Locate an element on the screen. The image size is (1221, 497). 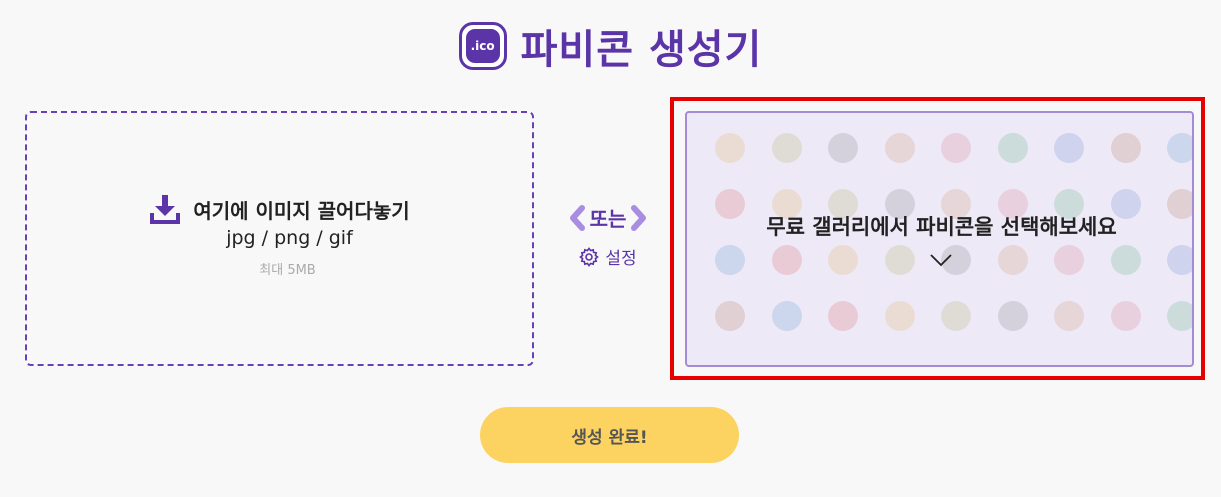
header: .ico 파비콘 생성기 is located at coordinates (610, 46).